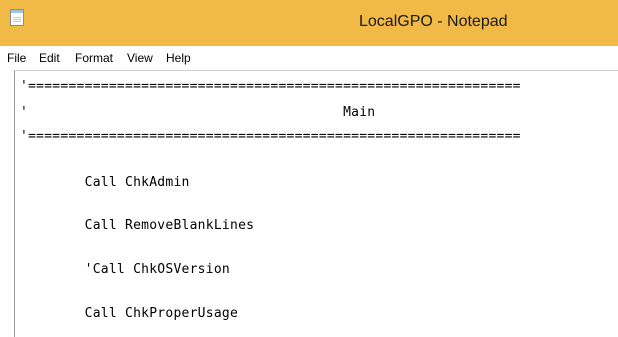  I want to click on menu-view: View, so click(140, 58).